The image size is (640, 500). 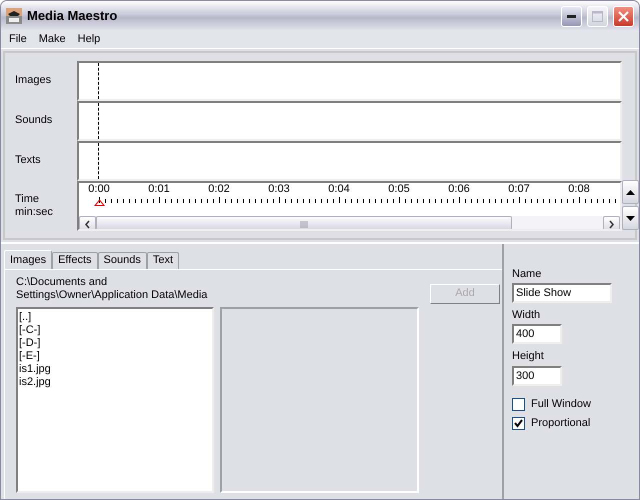 I want to click on ruler-tick-label: 0:01, so click(x=159, y=190).